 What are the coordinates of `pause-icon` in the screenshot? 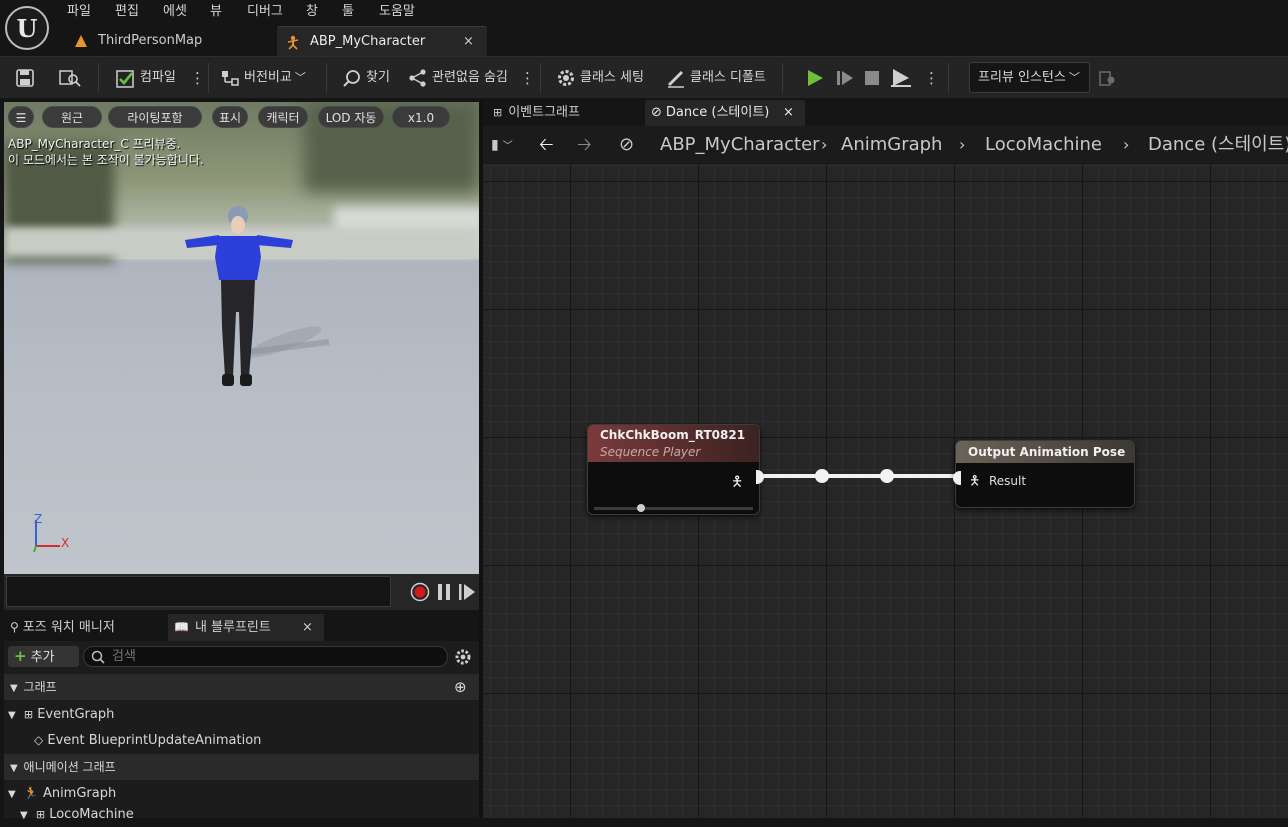 It's located at (444, 592).